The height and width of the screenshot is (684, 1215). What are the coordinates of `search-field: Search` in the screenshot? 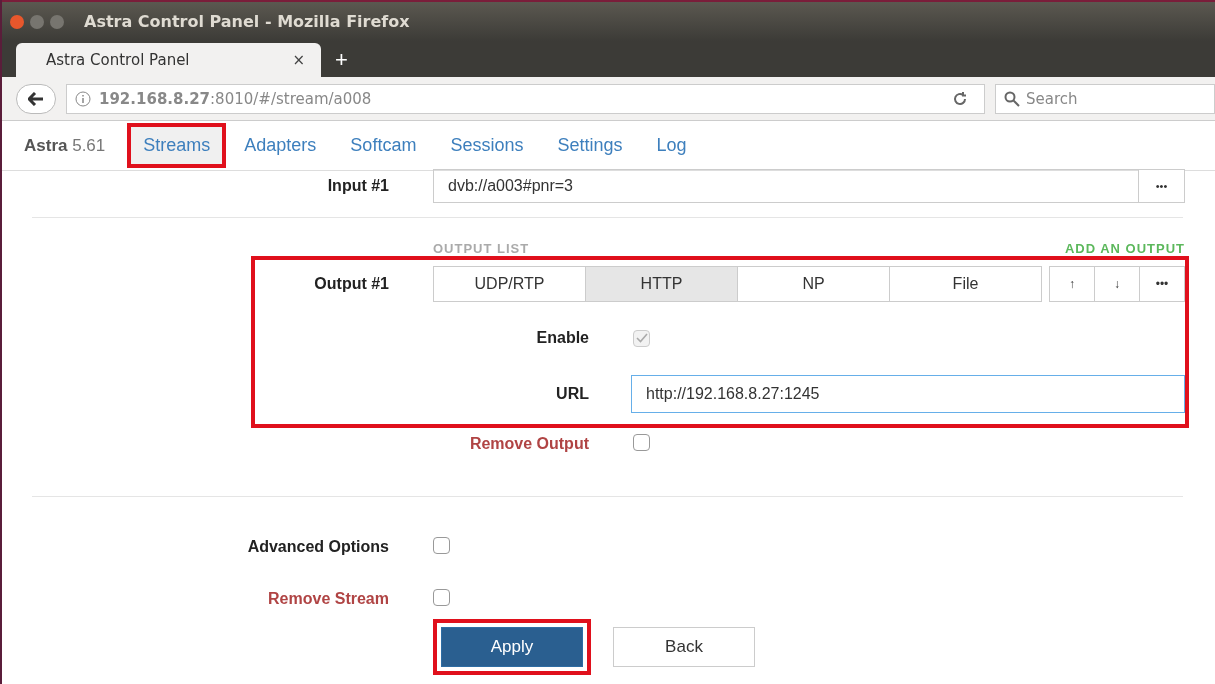 It's located at (1105, 98).